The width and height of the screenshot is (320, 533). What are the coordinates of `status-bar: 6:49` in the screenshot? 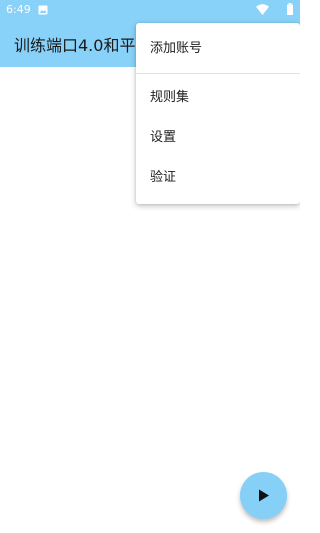 It's located at (150, 10).